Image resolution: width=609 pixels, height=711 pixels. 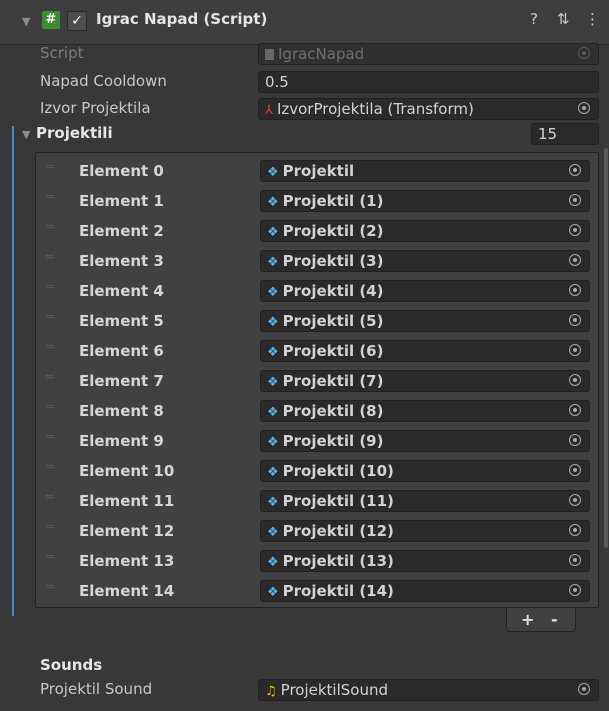 What do you see at coordinates (425, 411) in the screenshot?
I see `element-object-field: ❖ Projektil (8)` at bounding box center [425, 411].